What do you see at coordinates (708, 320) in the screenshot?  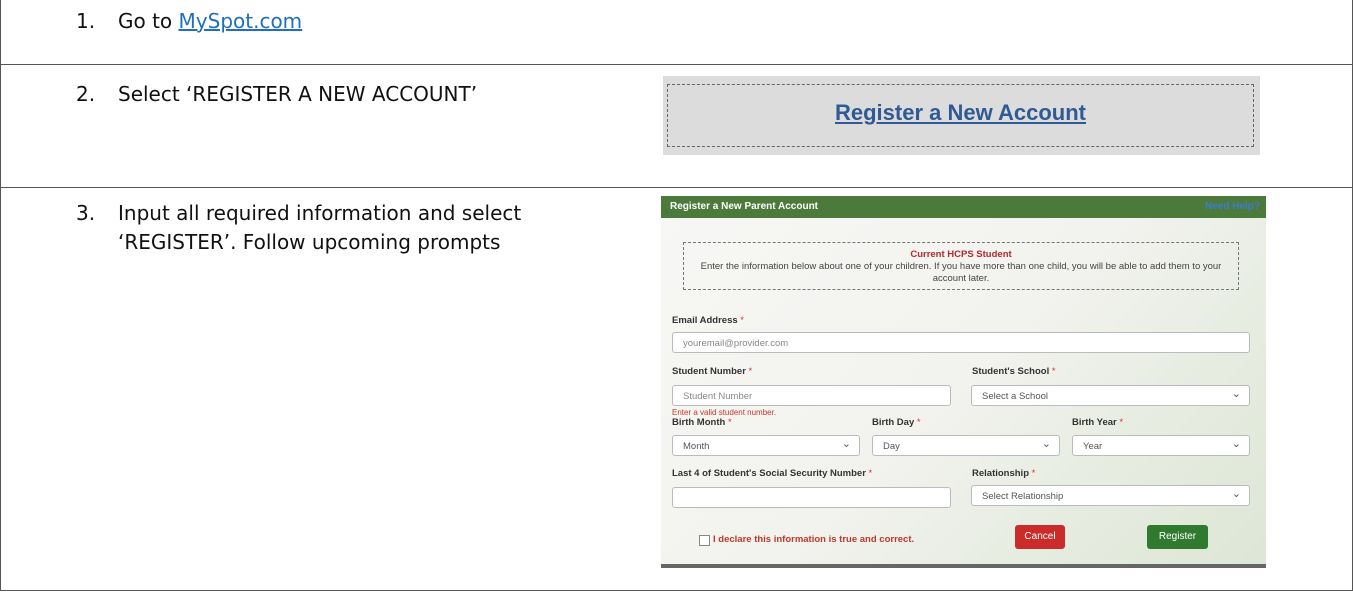 I see `email-label: Email Address *` at bounding box center [708, 320].